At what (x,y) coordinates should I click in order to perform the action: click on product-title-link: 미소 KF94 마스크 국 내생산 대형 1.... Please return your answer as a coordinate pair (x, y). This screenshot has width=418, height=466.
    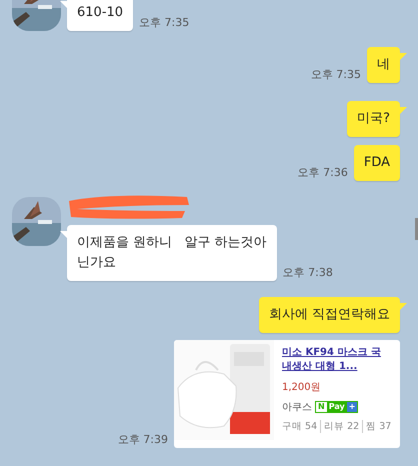
    Looking at the image, I should click on (338, 360).